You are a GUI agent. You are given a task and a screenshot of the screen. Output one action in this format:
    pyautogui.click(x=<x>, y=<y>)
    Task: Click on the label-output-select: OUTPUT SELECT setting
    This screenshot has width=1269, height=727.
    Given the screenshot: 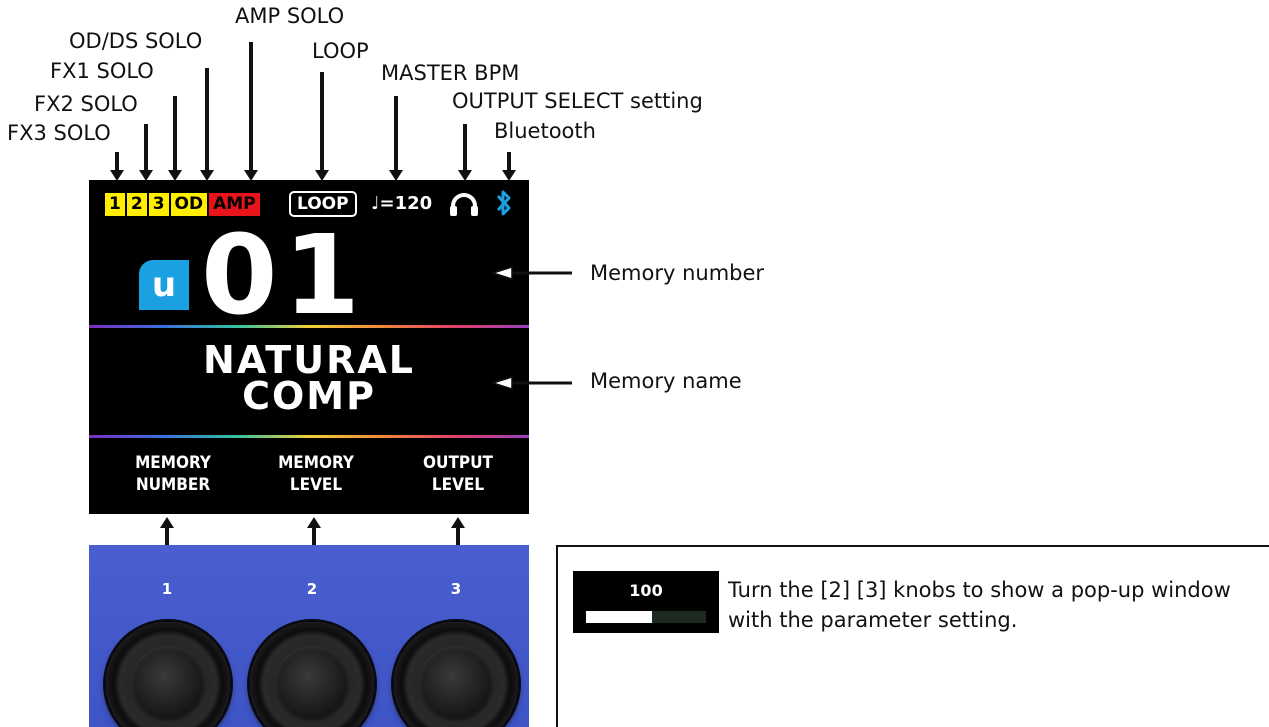 What is the action you would take?
    pyautogui.click(x=577, y=101)
    